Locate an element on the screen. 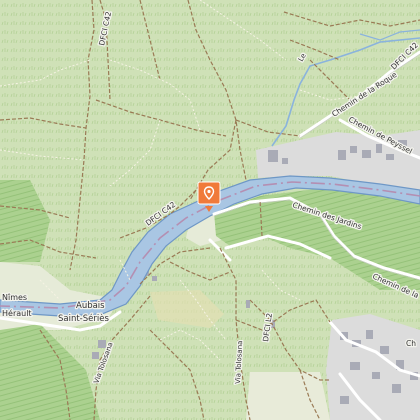 The width and height of the screenshot is (420, 420). place-label-saint-series: Saint-Sériès is located at coordinates (83, 318).